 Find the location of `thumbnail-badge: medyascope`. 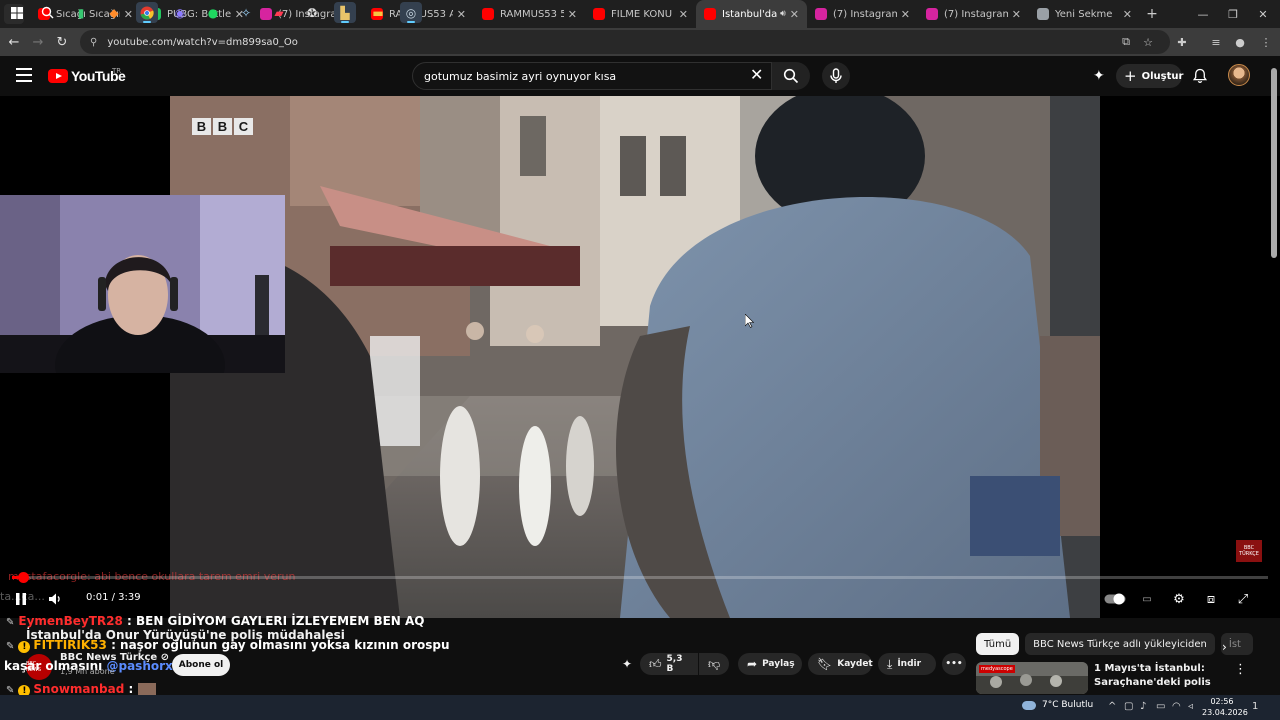

thumbnail-badge: medyascope is located at coordinates (997, 669).